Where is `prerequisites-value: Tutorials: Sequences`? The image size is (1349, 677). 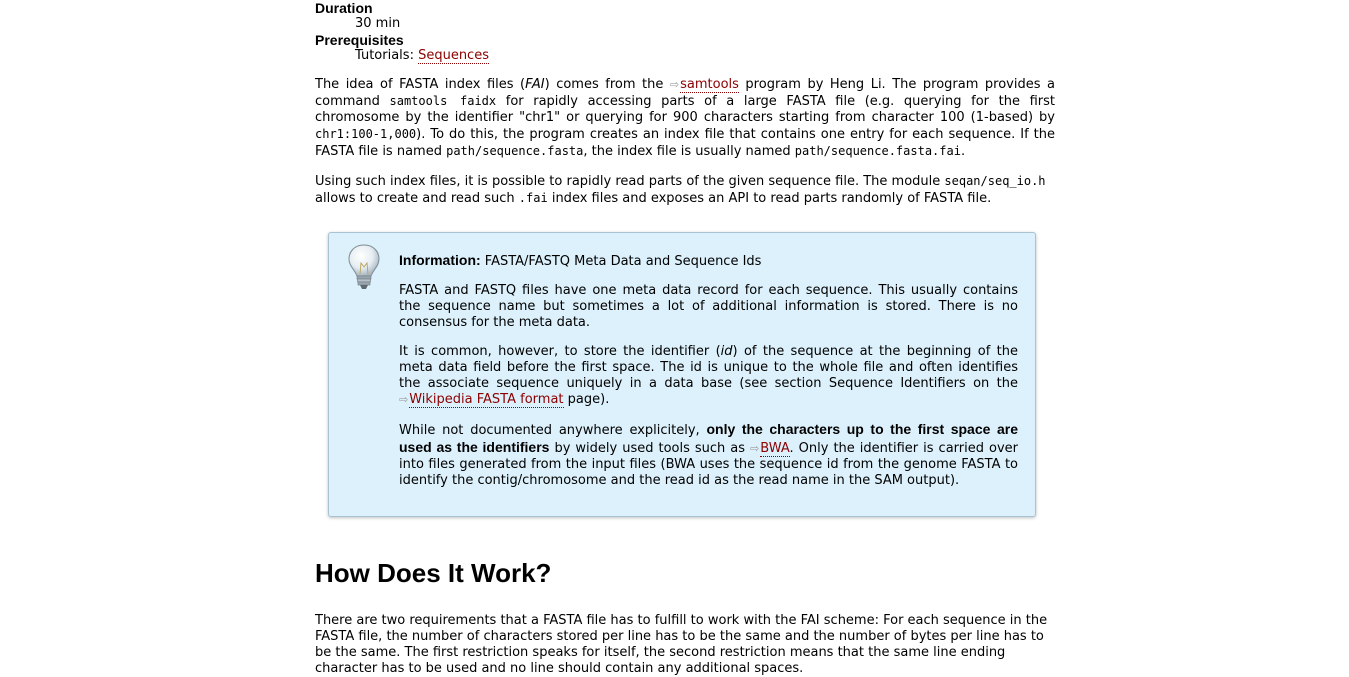 prerequisites-value: Tutorials: Sequences is located at coordinates (422, 56).